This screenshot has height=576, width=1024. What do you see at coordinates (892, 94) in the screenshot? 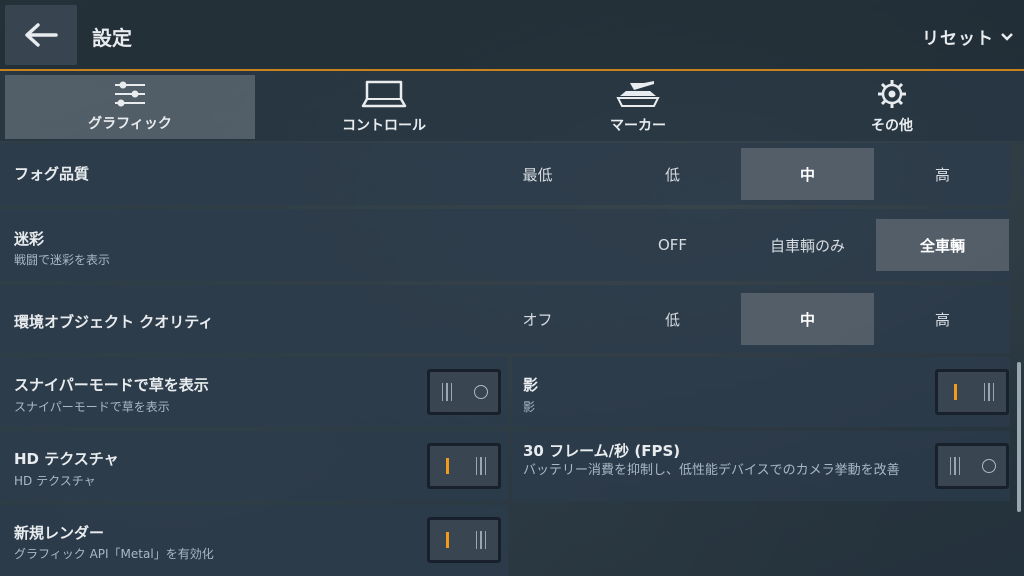
I see `gear-icon` at bounding box center [892, 94].